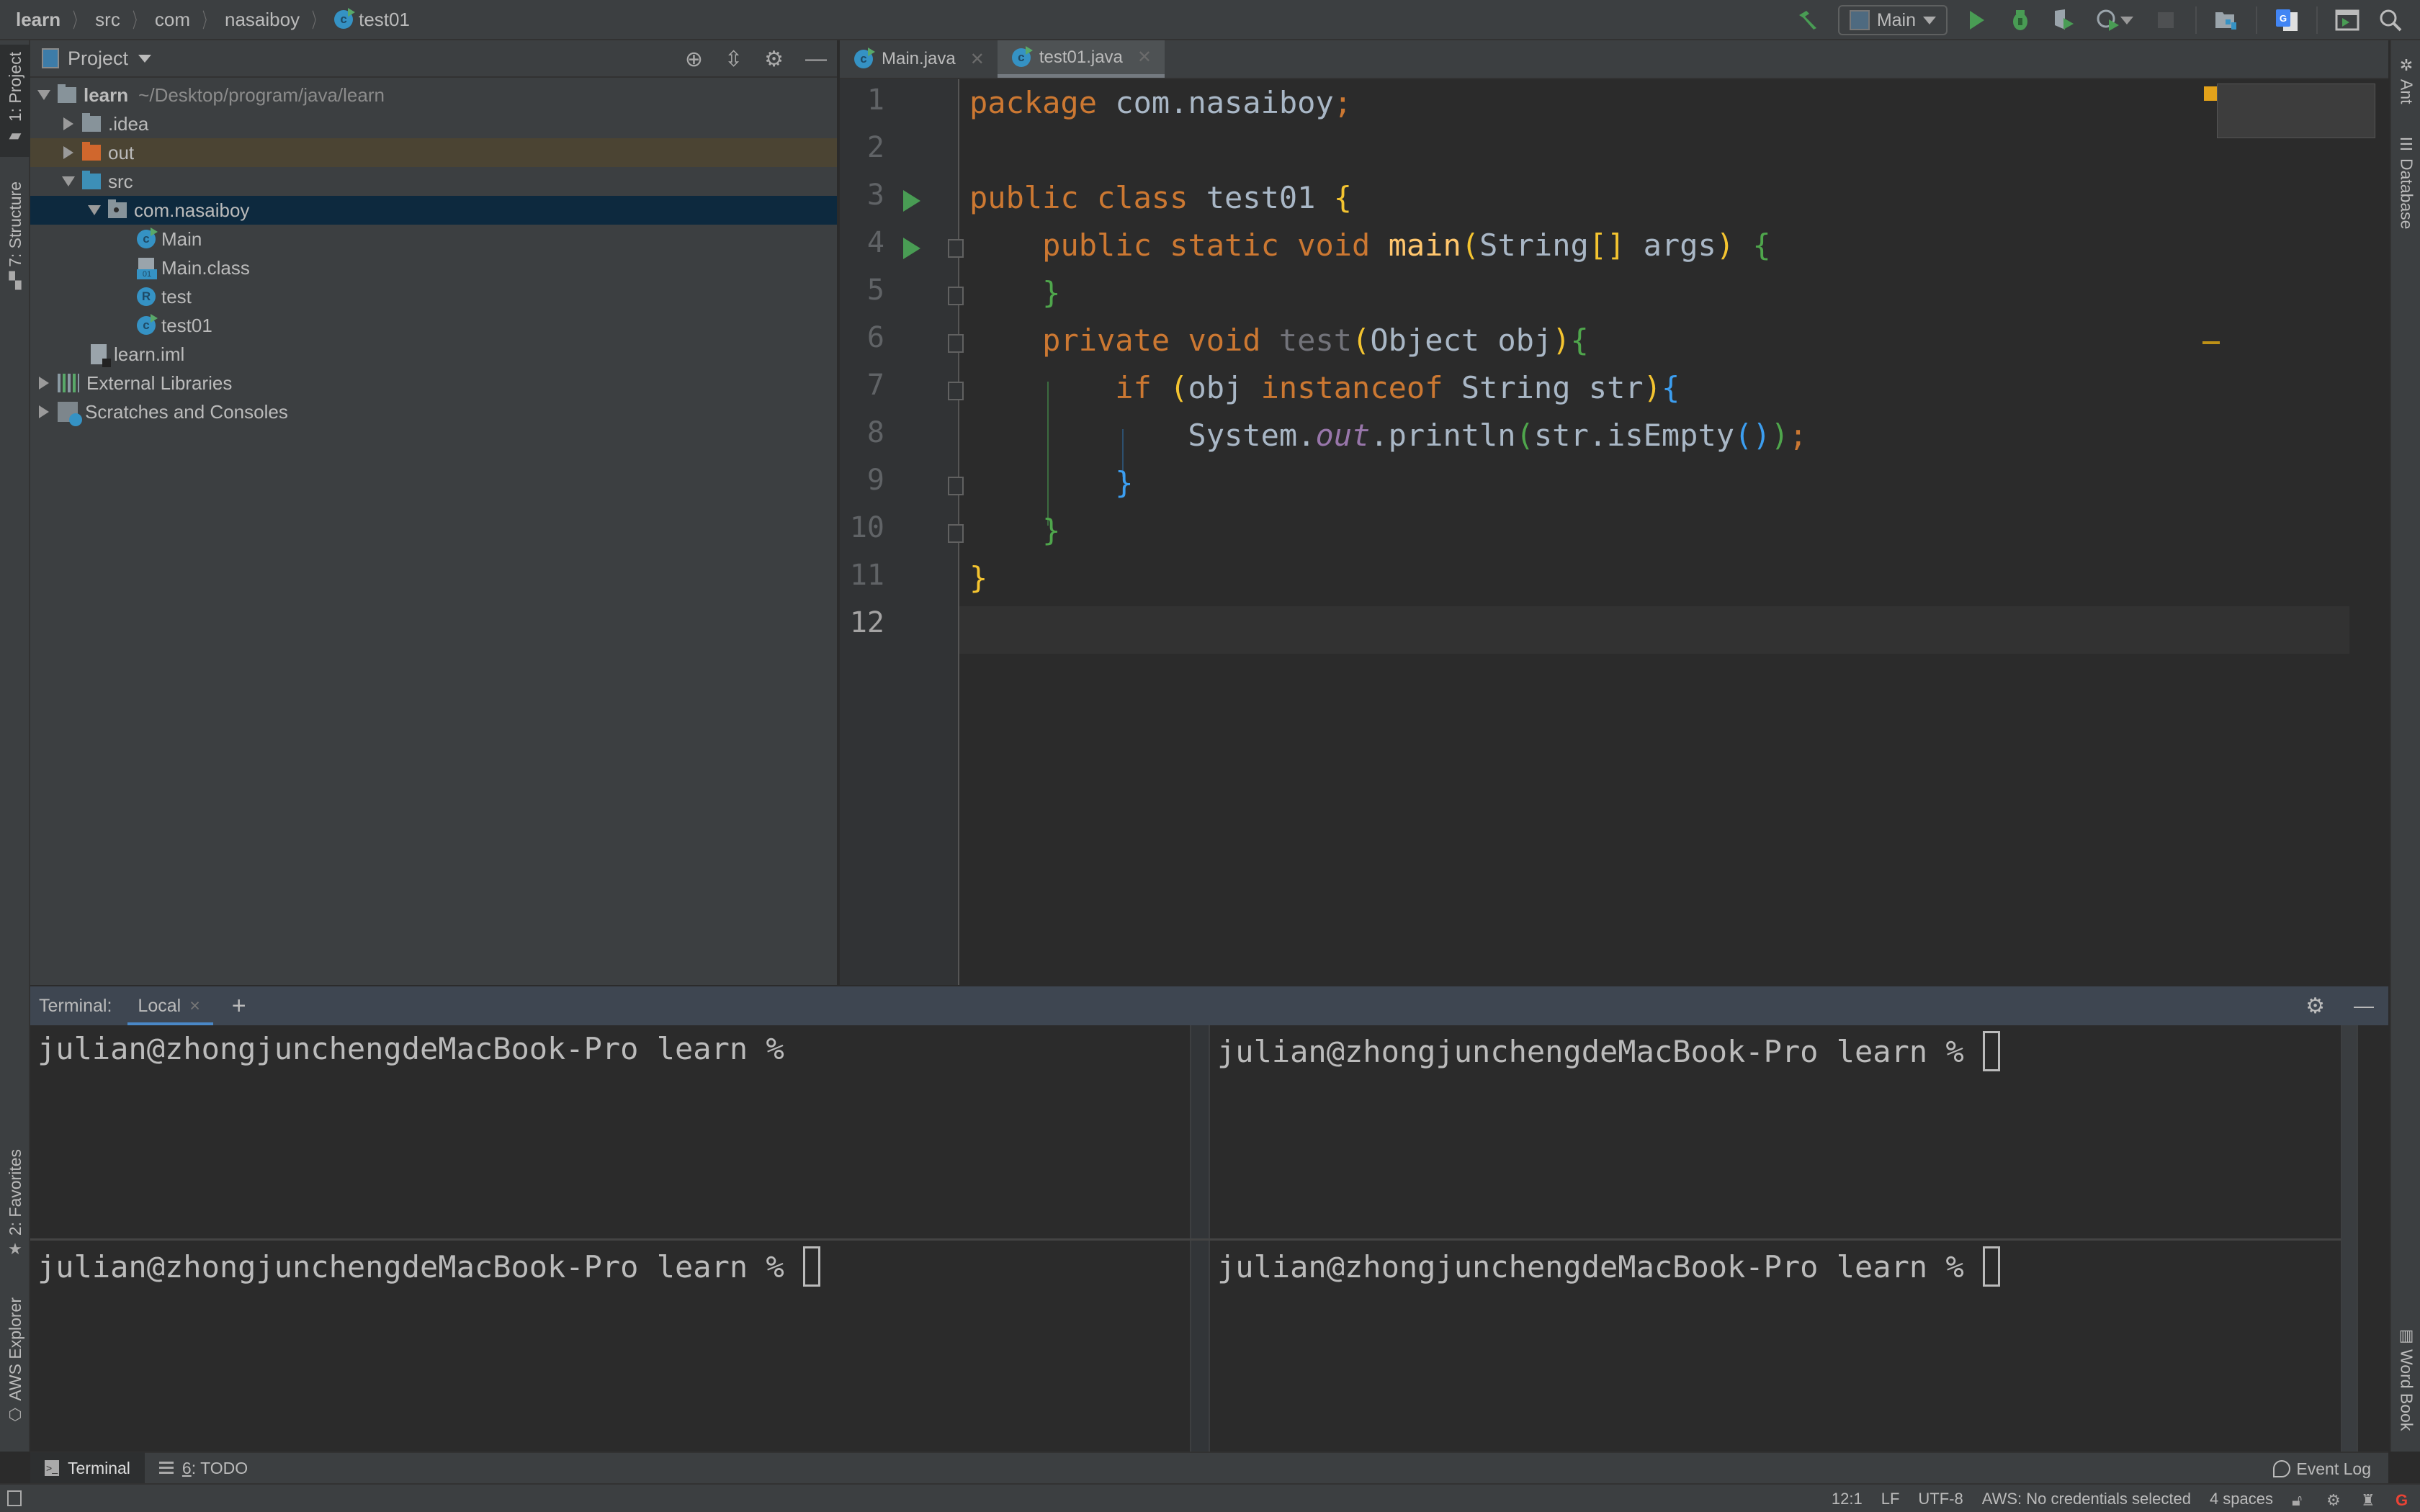  I want to click on file-encoding: UTF-8, so click(1941, 1499).